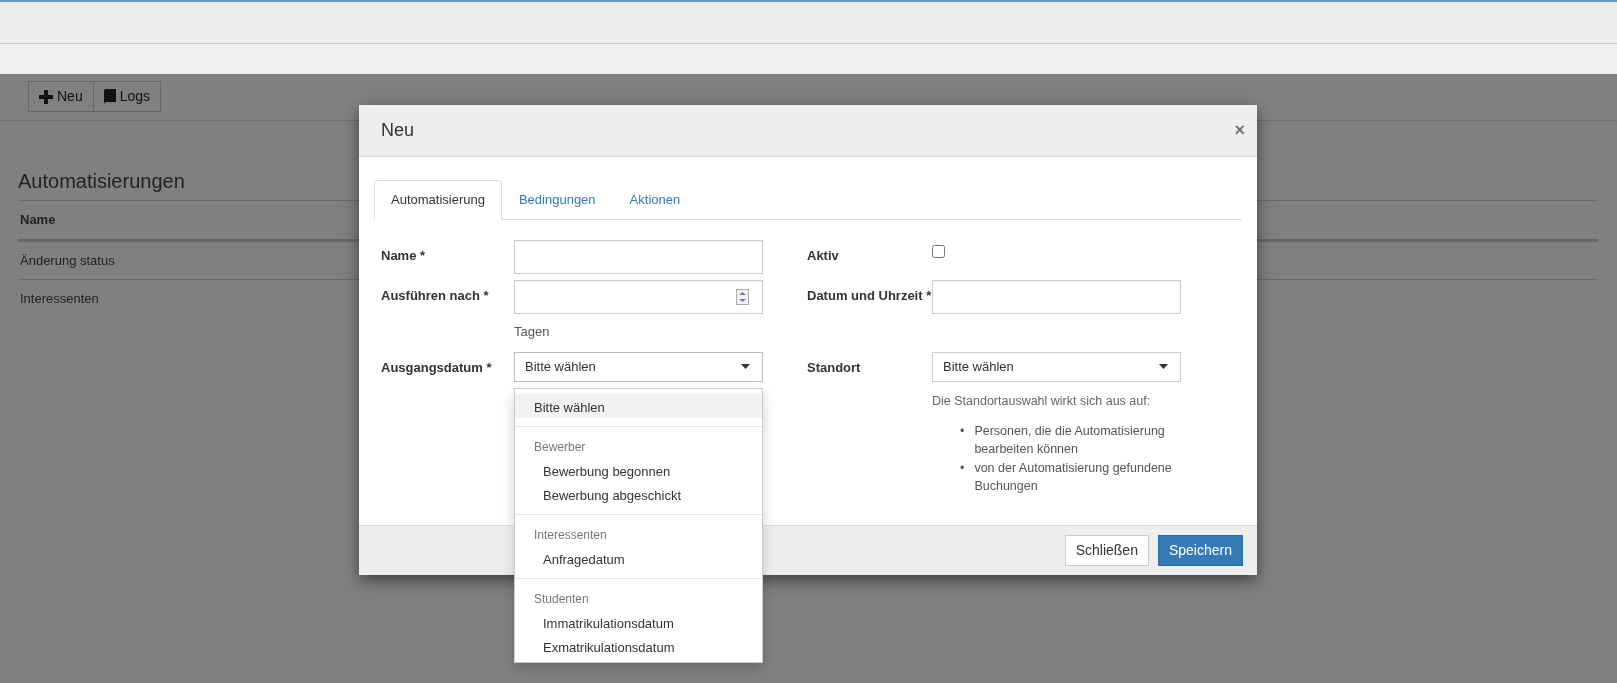 The width and height of the screenshot is (1617, 683). What do you see at coordinates (438, 200) in the screenshot?
I see `tab: Automatisierung` at bounding box center [438, 200].